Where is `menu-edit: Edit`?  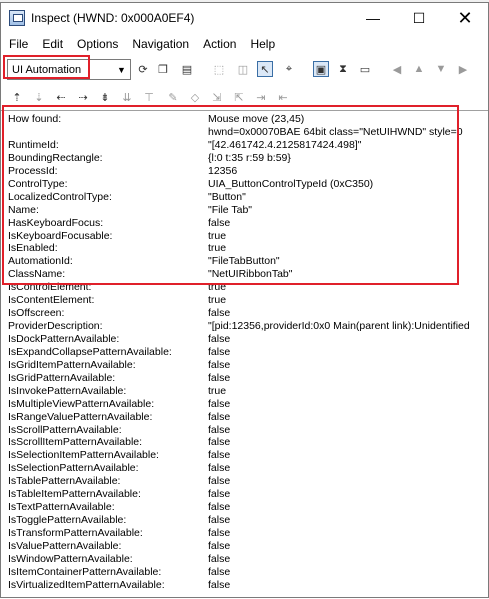
menu-edit: Edit is located at coordinates (52, 44).